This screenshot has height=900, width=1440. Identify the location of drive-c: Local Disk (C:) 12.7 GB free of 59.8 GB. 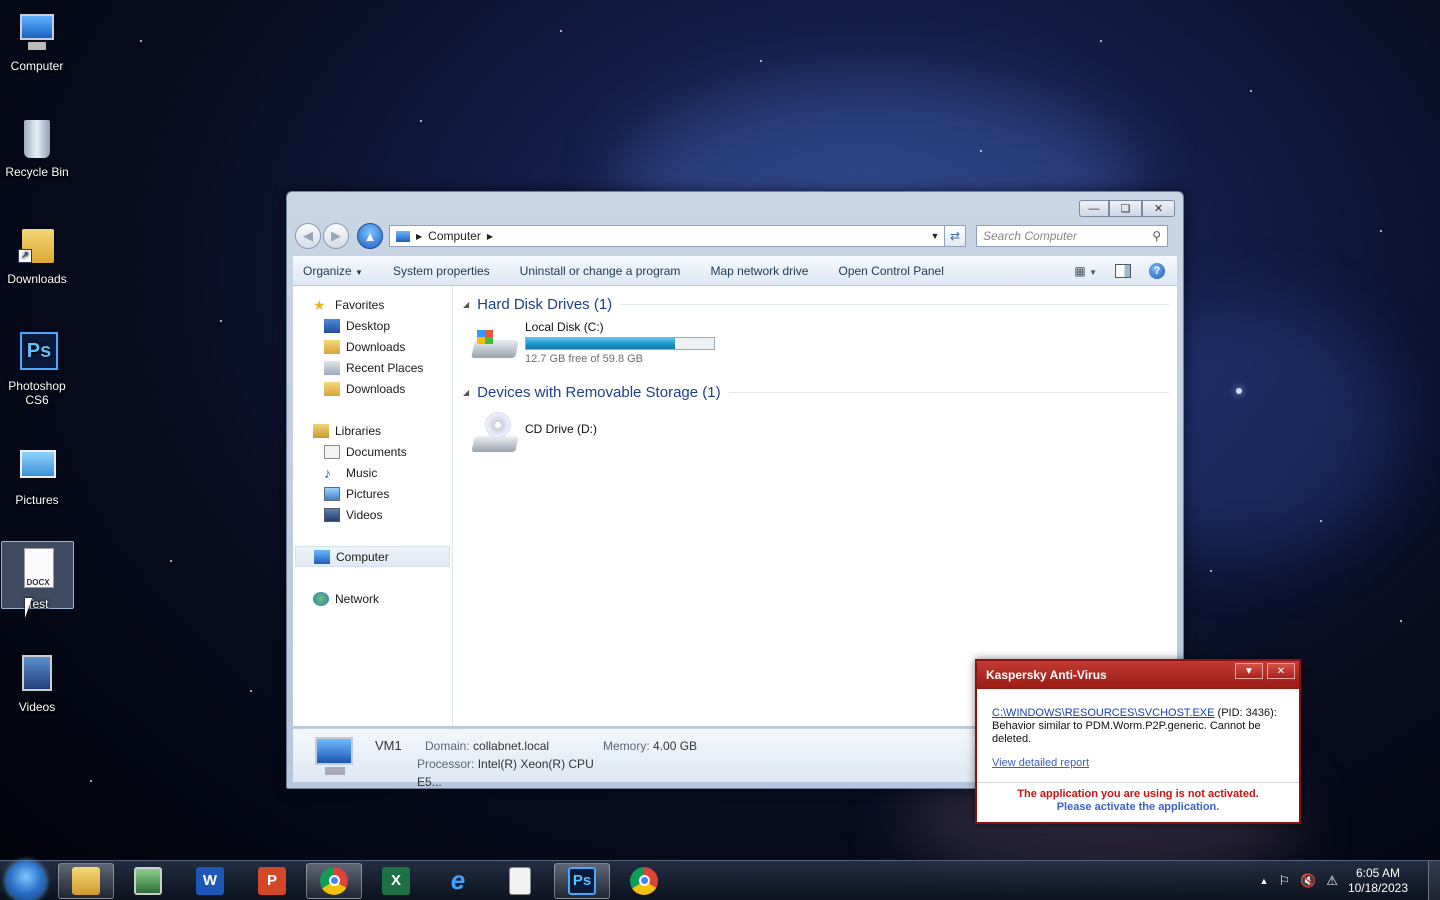
(820, 348).